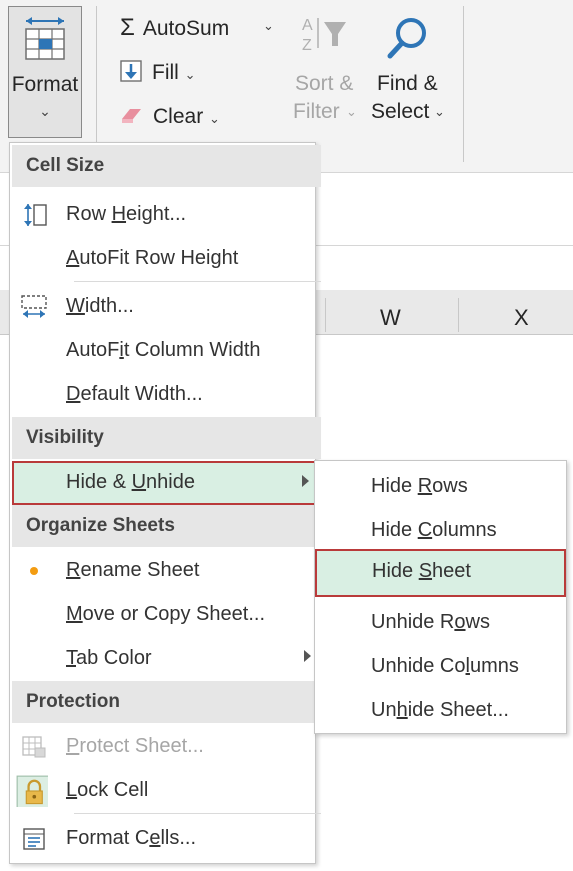 This screenshot has width=573, height=871. I want to click on sort-filter-button: A Z Sort & Filter ⌄, so click(325, 72).